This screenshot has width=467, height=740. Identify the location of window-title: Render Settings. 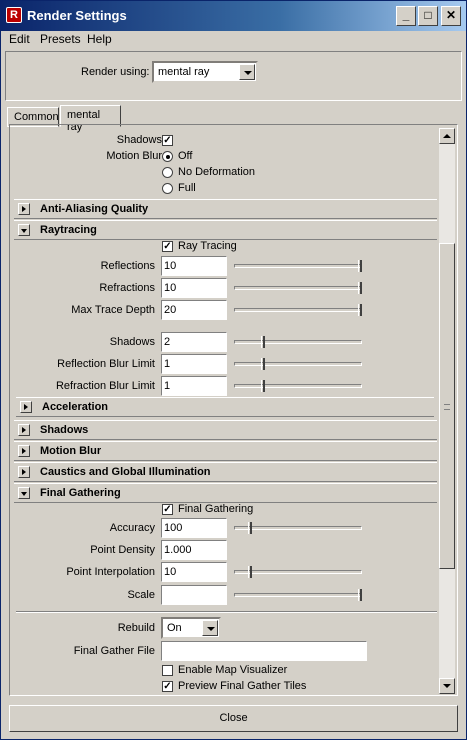
(77, 15).